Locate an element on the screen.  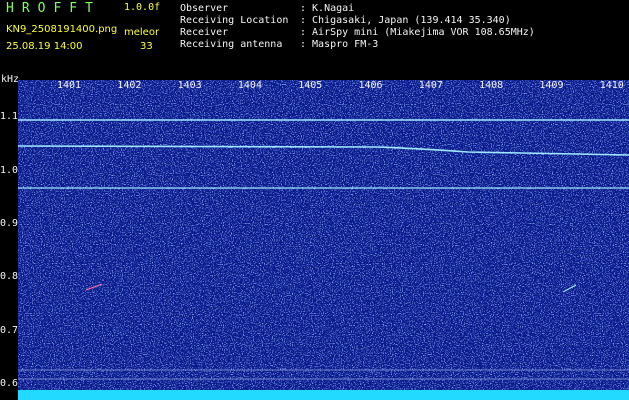
y-axis-unit: kHz is located at coordinates (10, 79).